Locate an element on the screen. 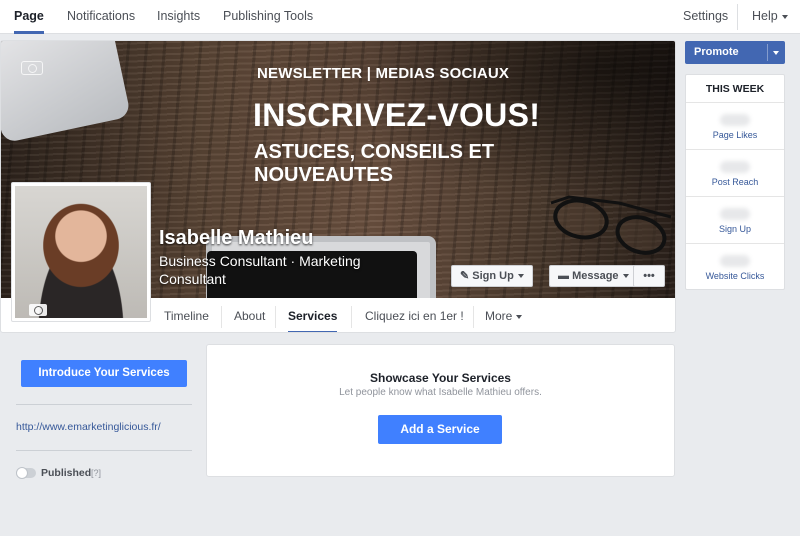  showcase-title: Showcase Your Services is located at coordinates (440, 378).